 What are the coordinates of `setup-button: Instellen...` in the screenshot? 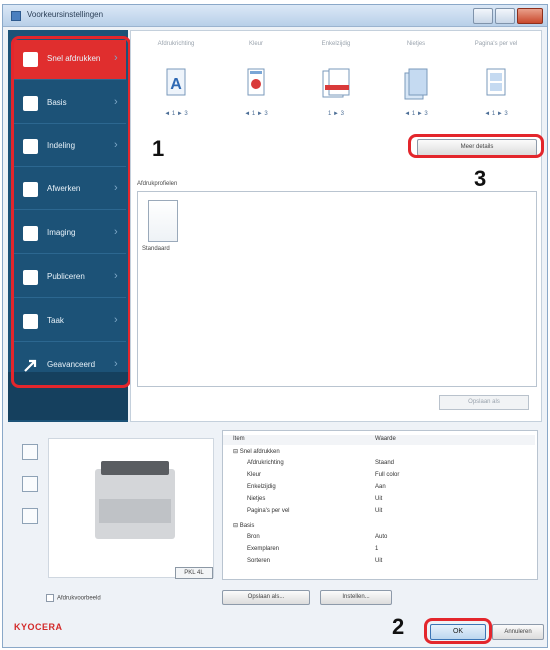 It's located at (356, 597).